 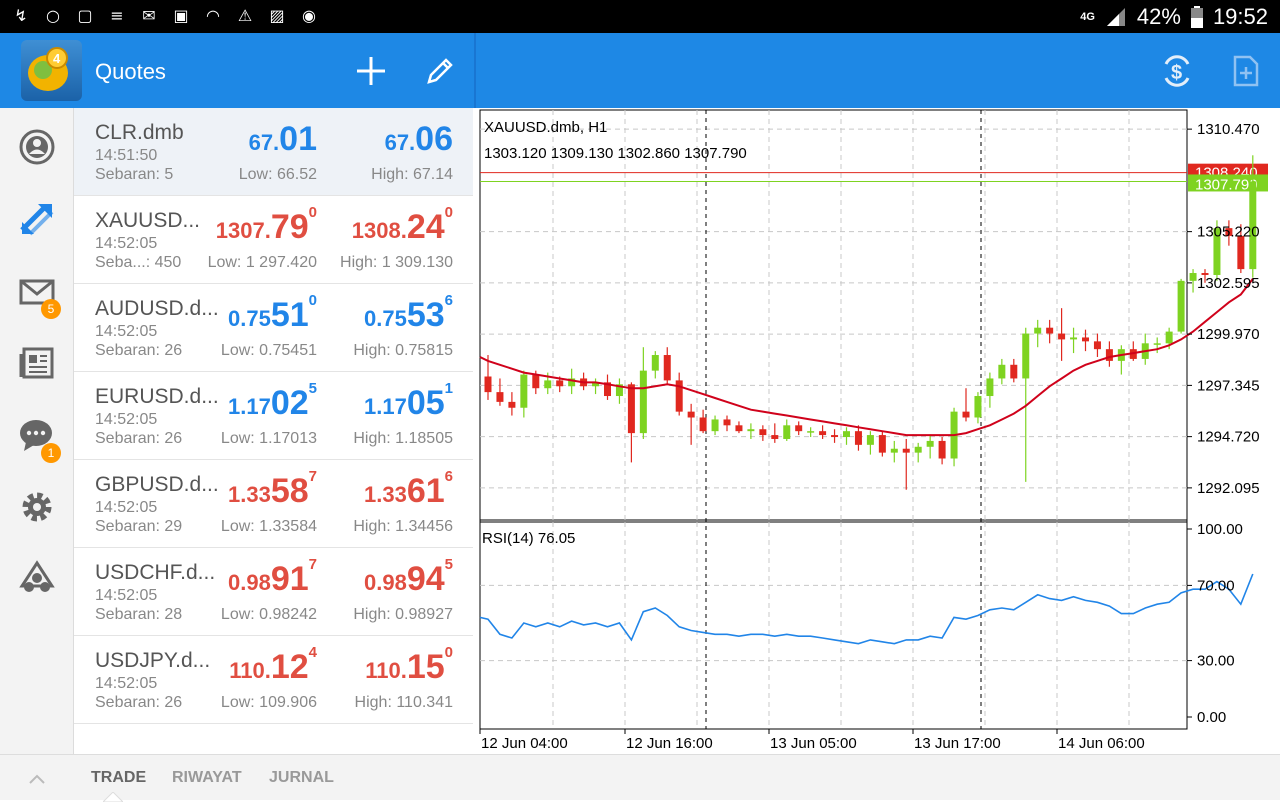 I want to click on nav-trade, so click(x=37, y=218).